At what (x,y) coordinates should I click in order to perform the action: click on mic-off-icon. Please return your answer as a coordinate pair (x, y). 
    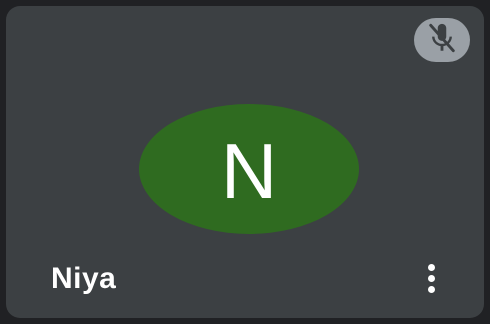
    Looking at the image, I should click on (442, 40).